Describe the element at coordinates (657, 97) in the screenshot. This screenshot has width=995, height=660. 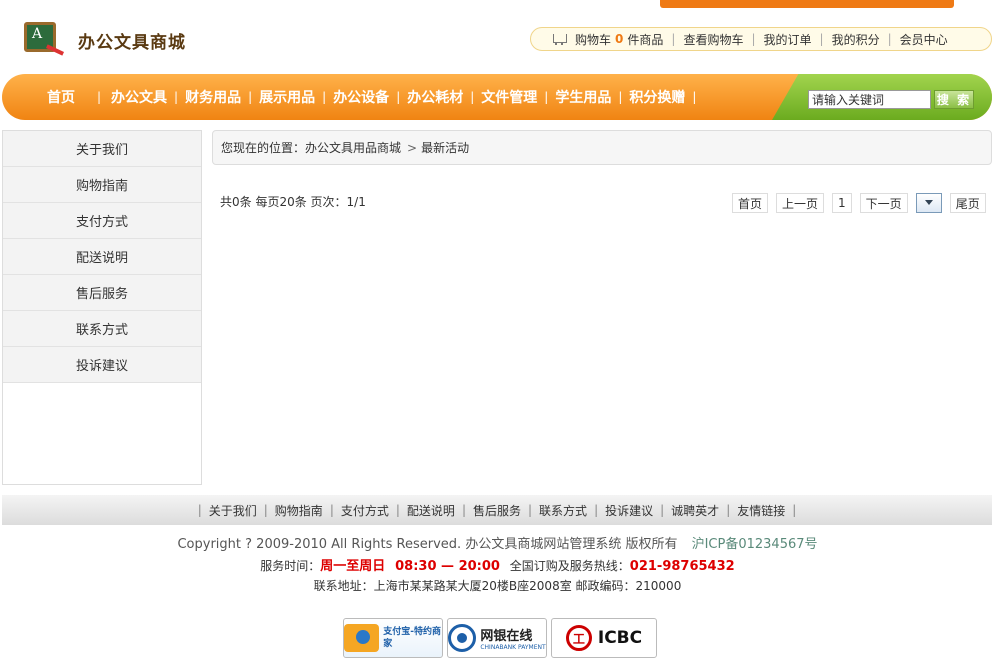
I see `nav-item-points: 积分换赠` at that location.